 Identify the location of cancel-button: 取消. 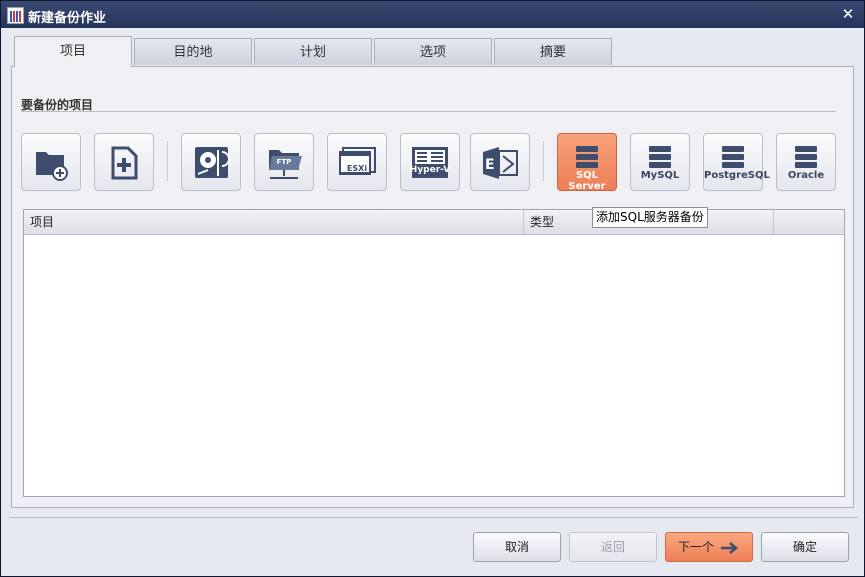
(517, 547).